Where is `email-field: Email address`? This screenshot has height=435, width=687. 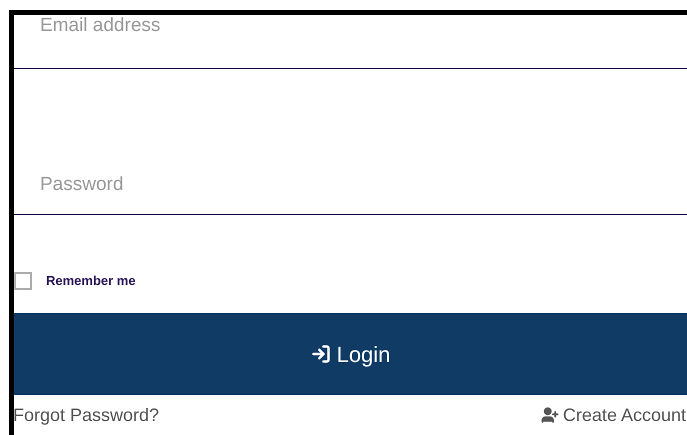 email-field: Email address is located at coordinates (350, 42).